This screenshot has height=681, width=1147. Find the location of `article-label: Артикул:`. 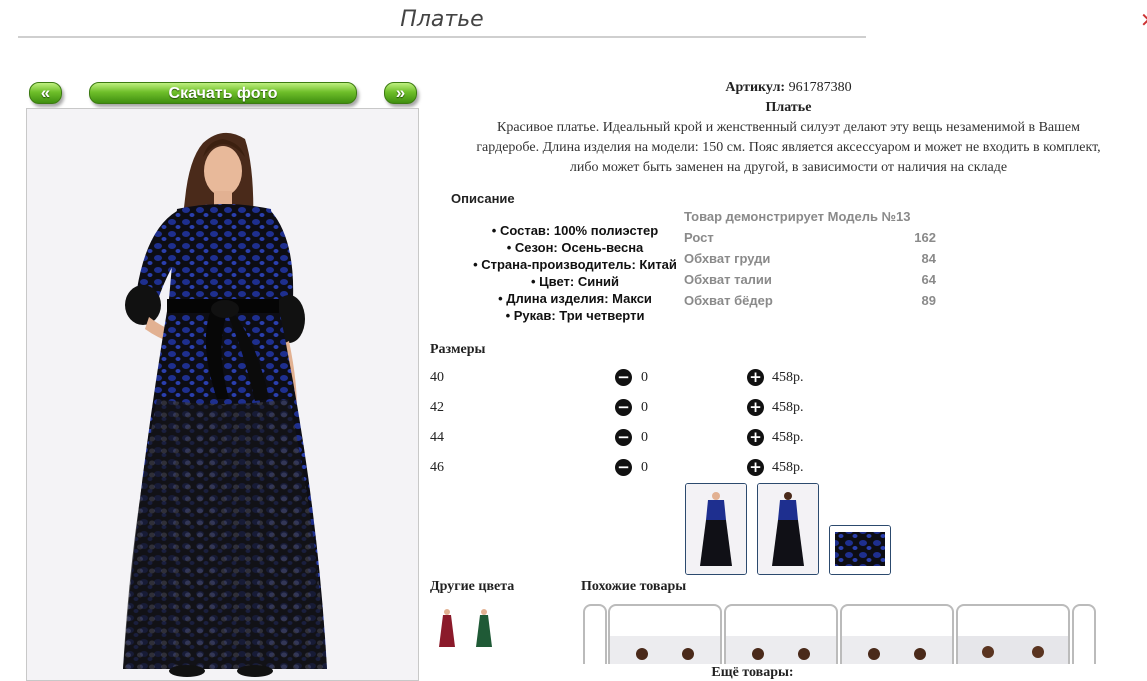

article-label: Артикул: is located at coordinates (755, 87).